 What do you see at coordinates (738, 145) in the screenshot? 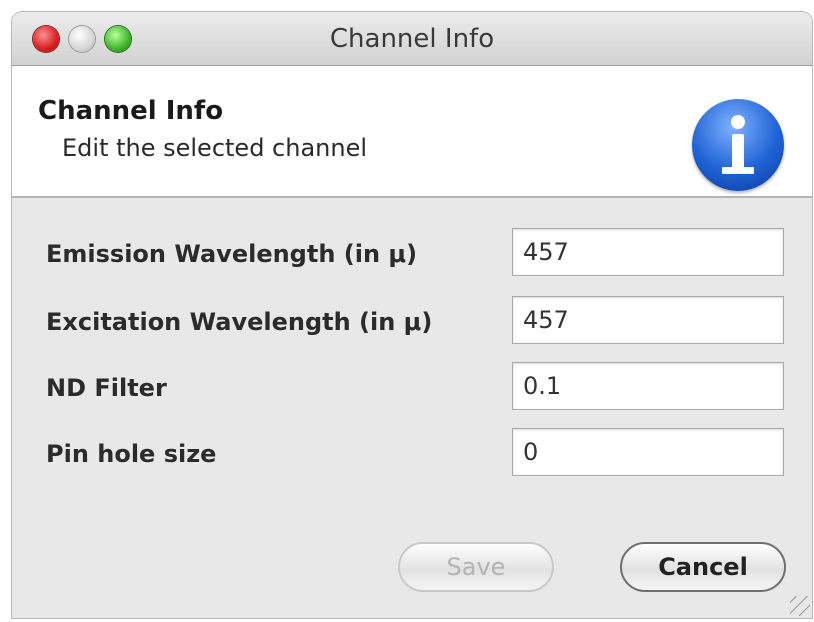
I see `info-icon` at bounding box center [738, 145].